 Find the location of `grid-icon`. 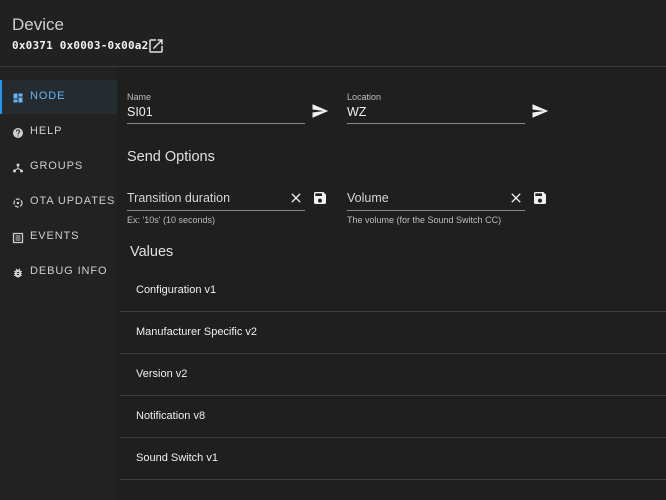

grid-icon is located at coordinates (18, 97).